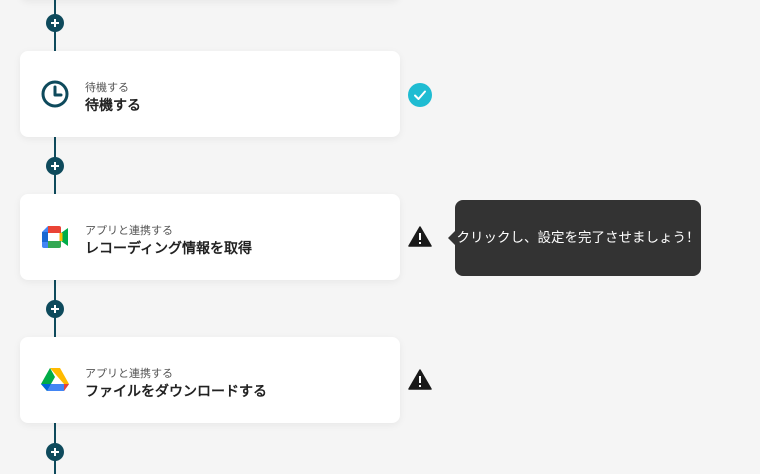 The height and width of the screenshot is (474, 760). I want to click on google-meet-icon, so click(55, 237).